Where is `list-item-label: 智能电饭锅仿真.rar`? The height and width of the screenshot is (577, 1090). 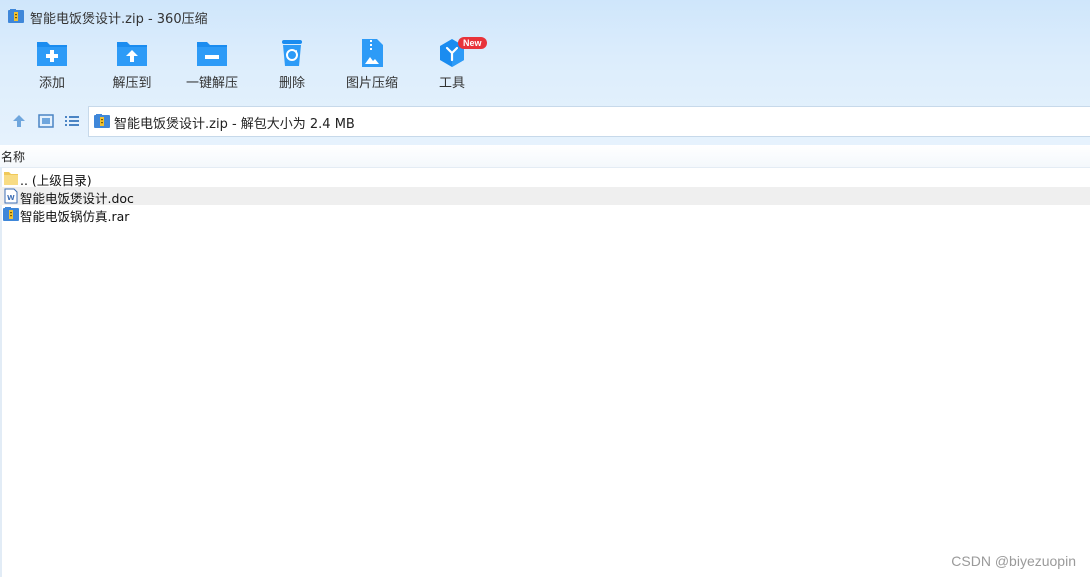 list-item-label: 智能电饭锅仿真.rar is located at coordinates (75, 216).